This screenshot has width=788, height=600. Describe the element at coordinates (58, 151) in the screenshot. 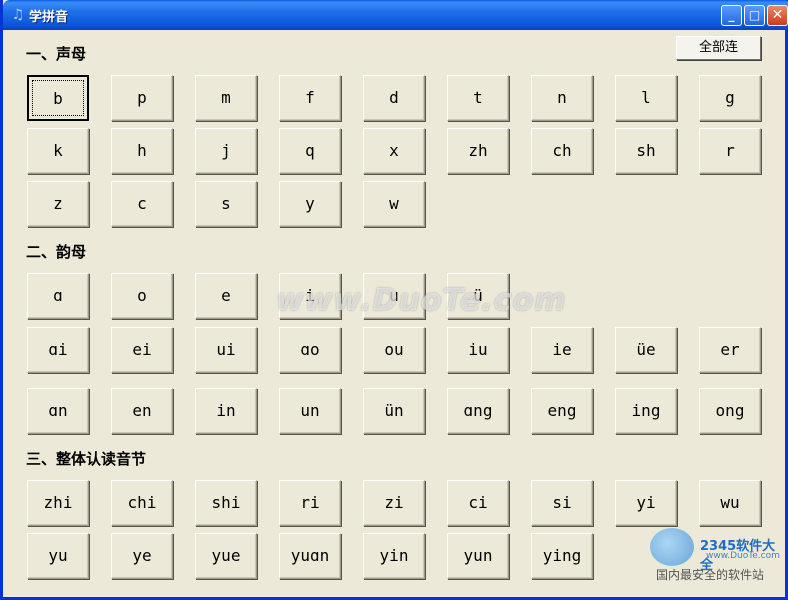

I see `pinyin-key-initials: k` at that location.